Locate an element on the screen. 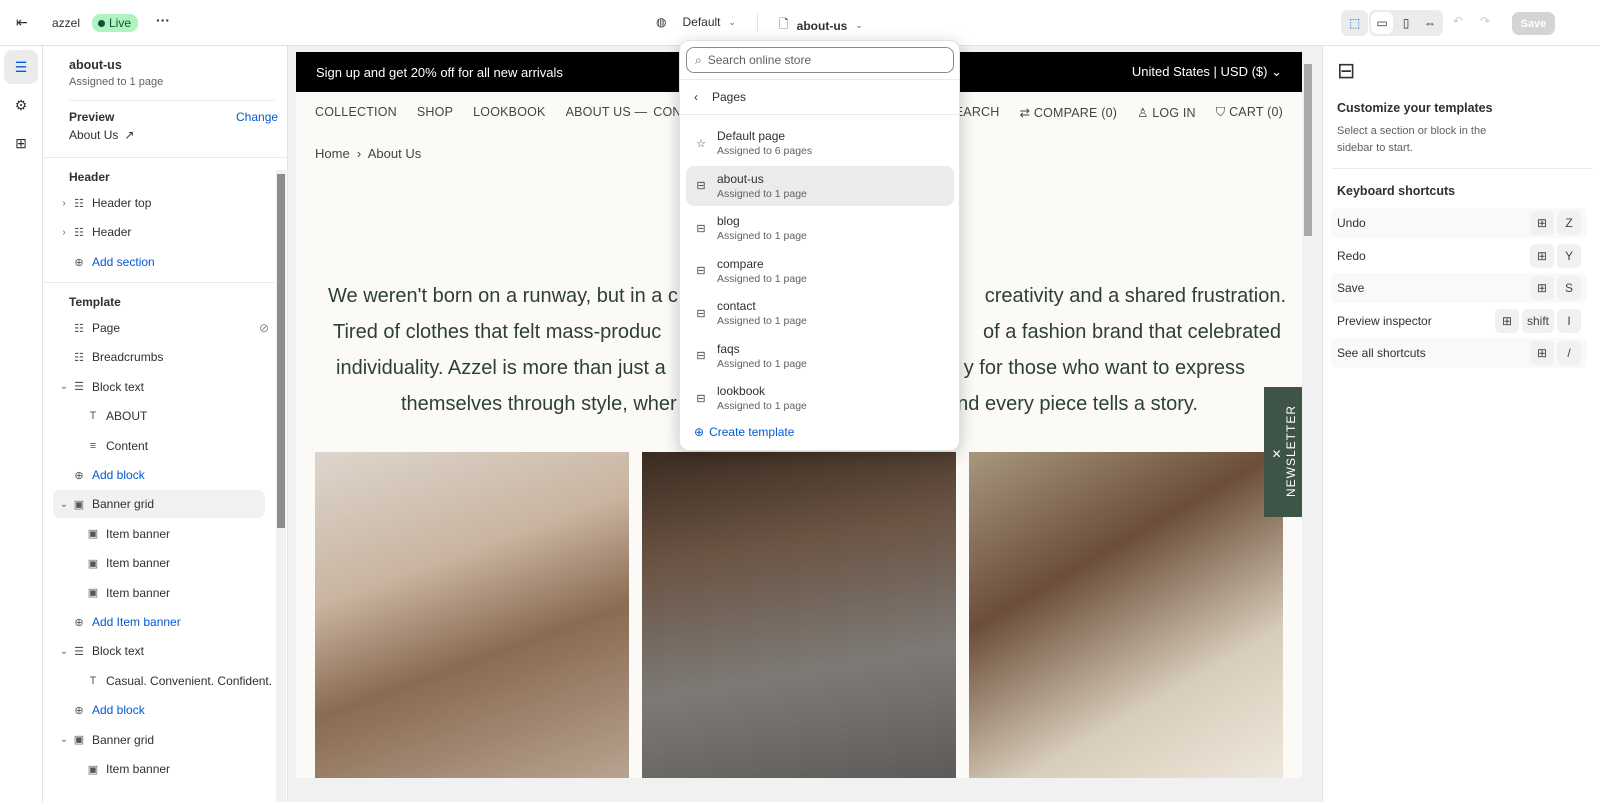 Image resolution: width=1600 pixels, height=802 pixels. breadcrumb-current: About Us is located at coordinates (394, 153).